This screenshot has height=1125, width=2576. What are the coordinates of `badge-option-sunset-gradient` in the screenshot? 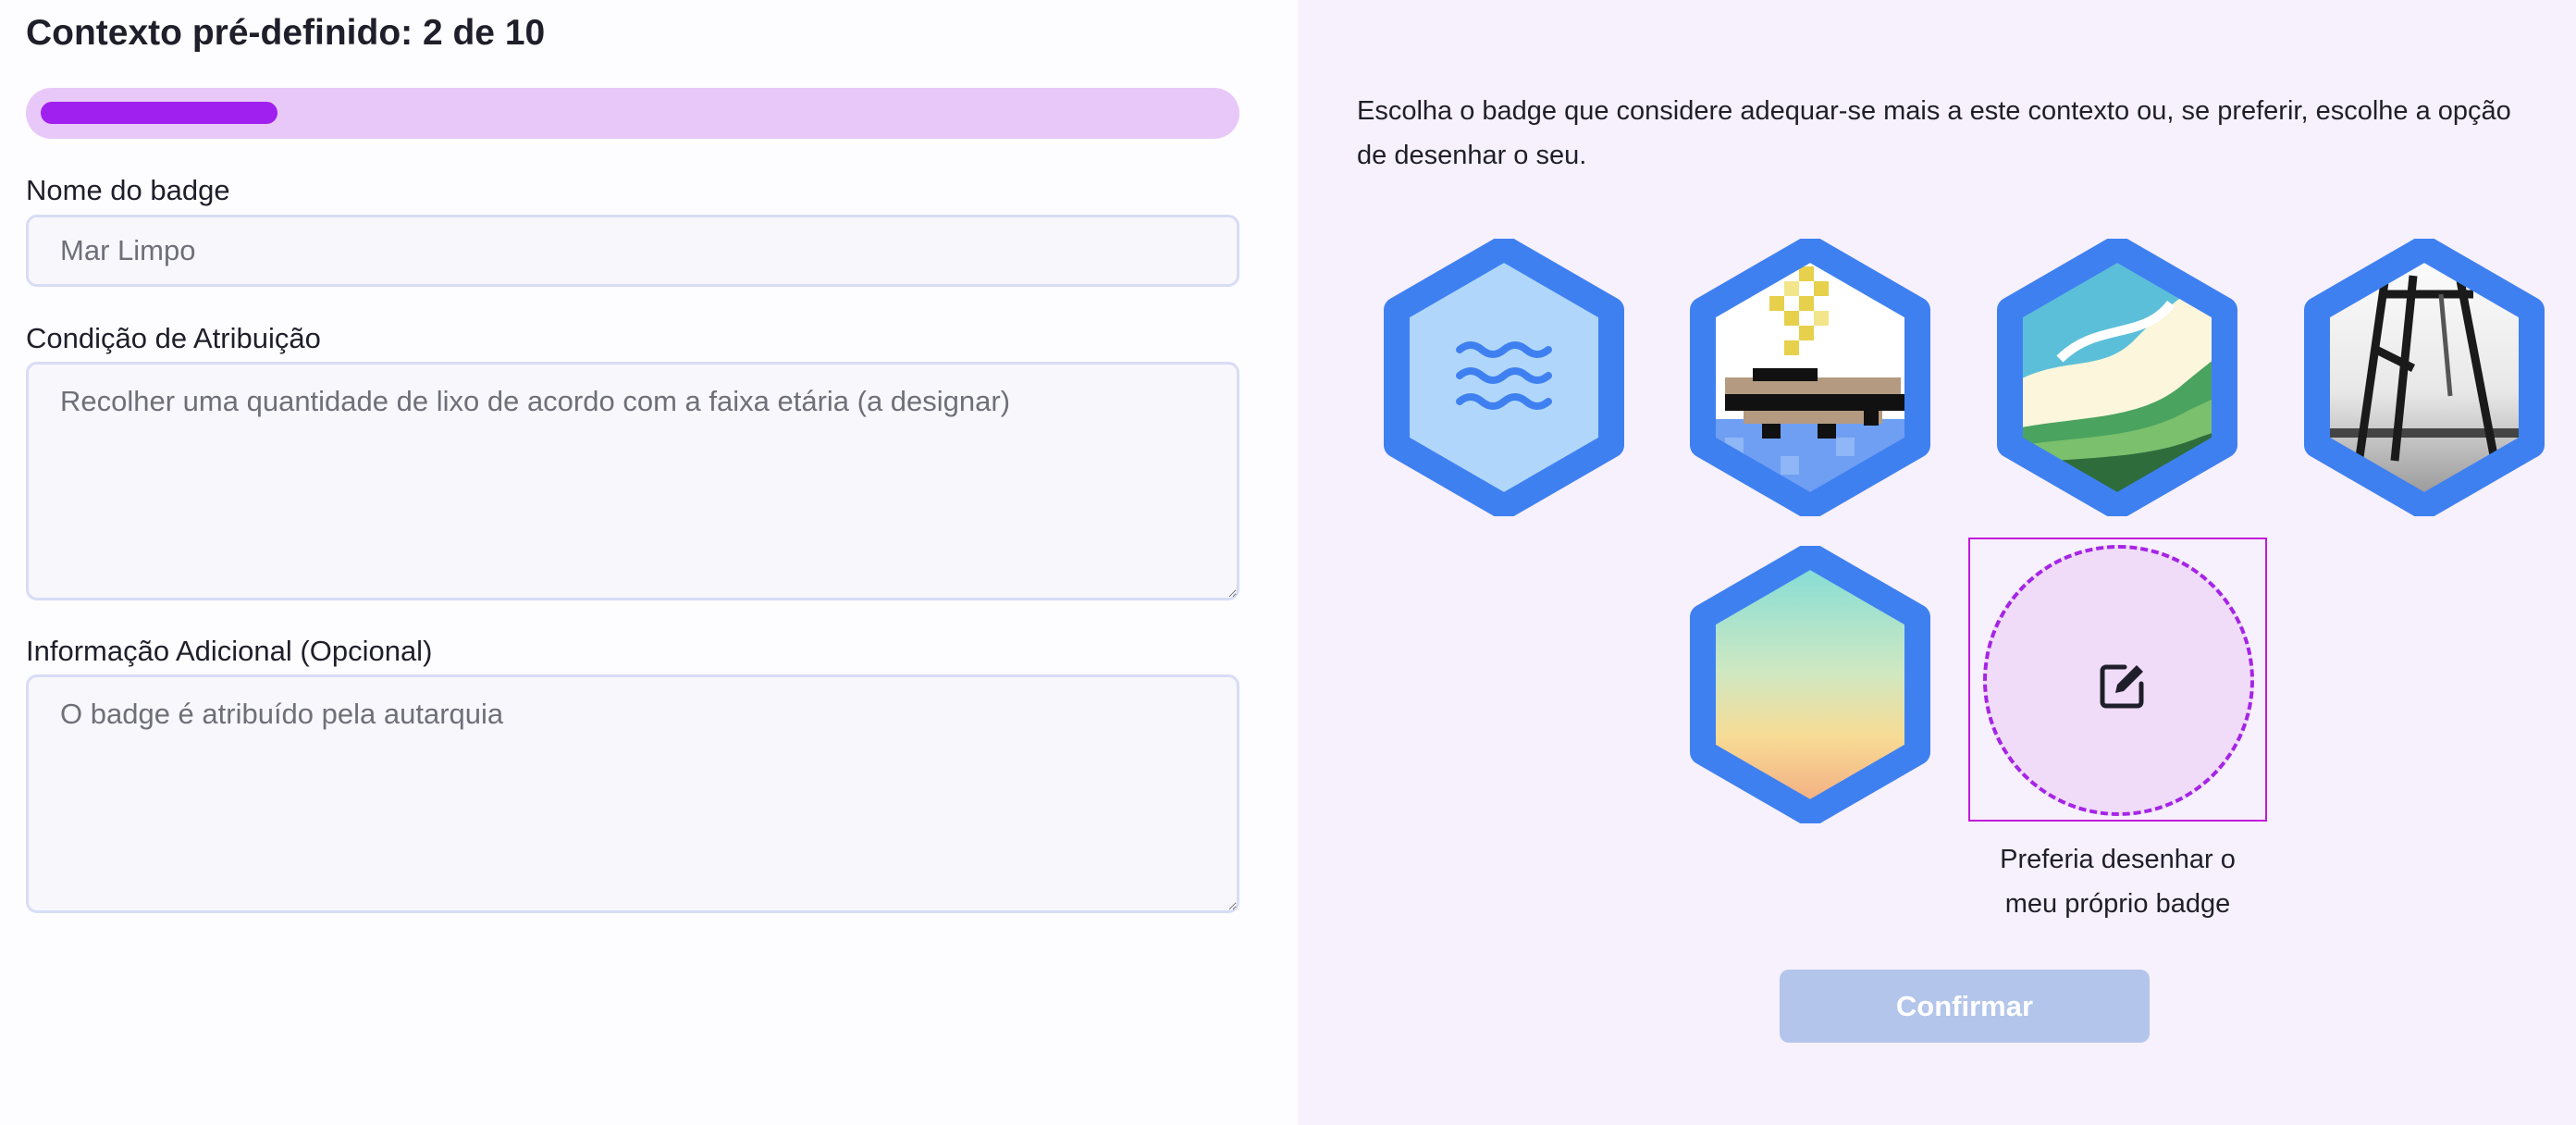 It's located at (1810, 684).